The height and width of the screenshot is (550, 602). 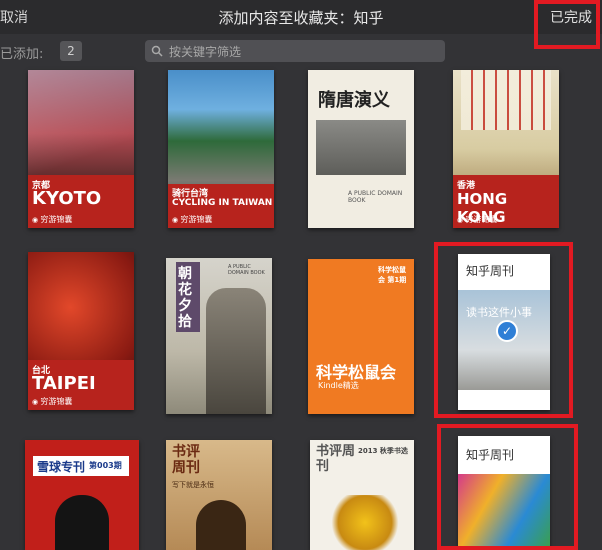 What do you see at coordinates (361, 336) in the screenshot?
I see `book-science-squirrel: 科学松鼠会 第1期 科学松鼠会 Kindle精选` at bounding box center [361, 336].